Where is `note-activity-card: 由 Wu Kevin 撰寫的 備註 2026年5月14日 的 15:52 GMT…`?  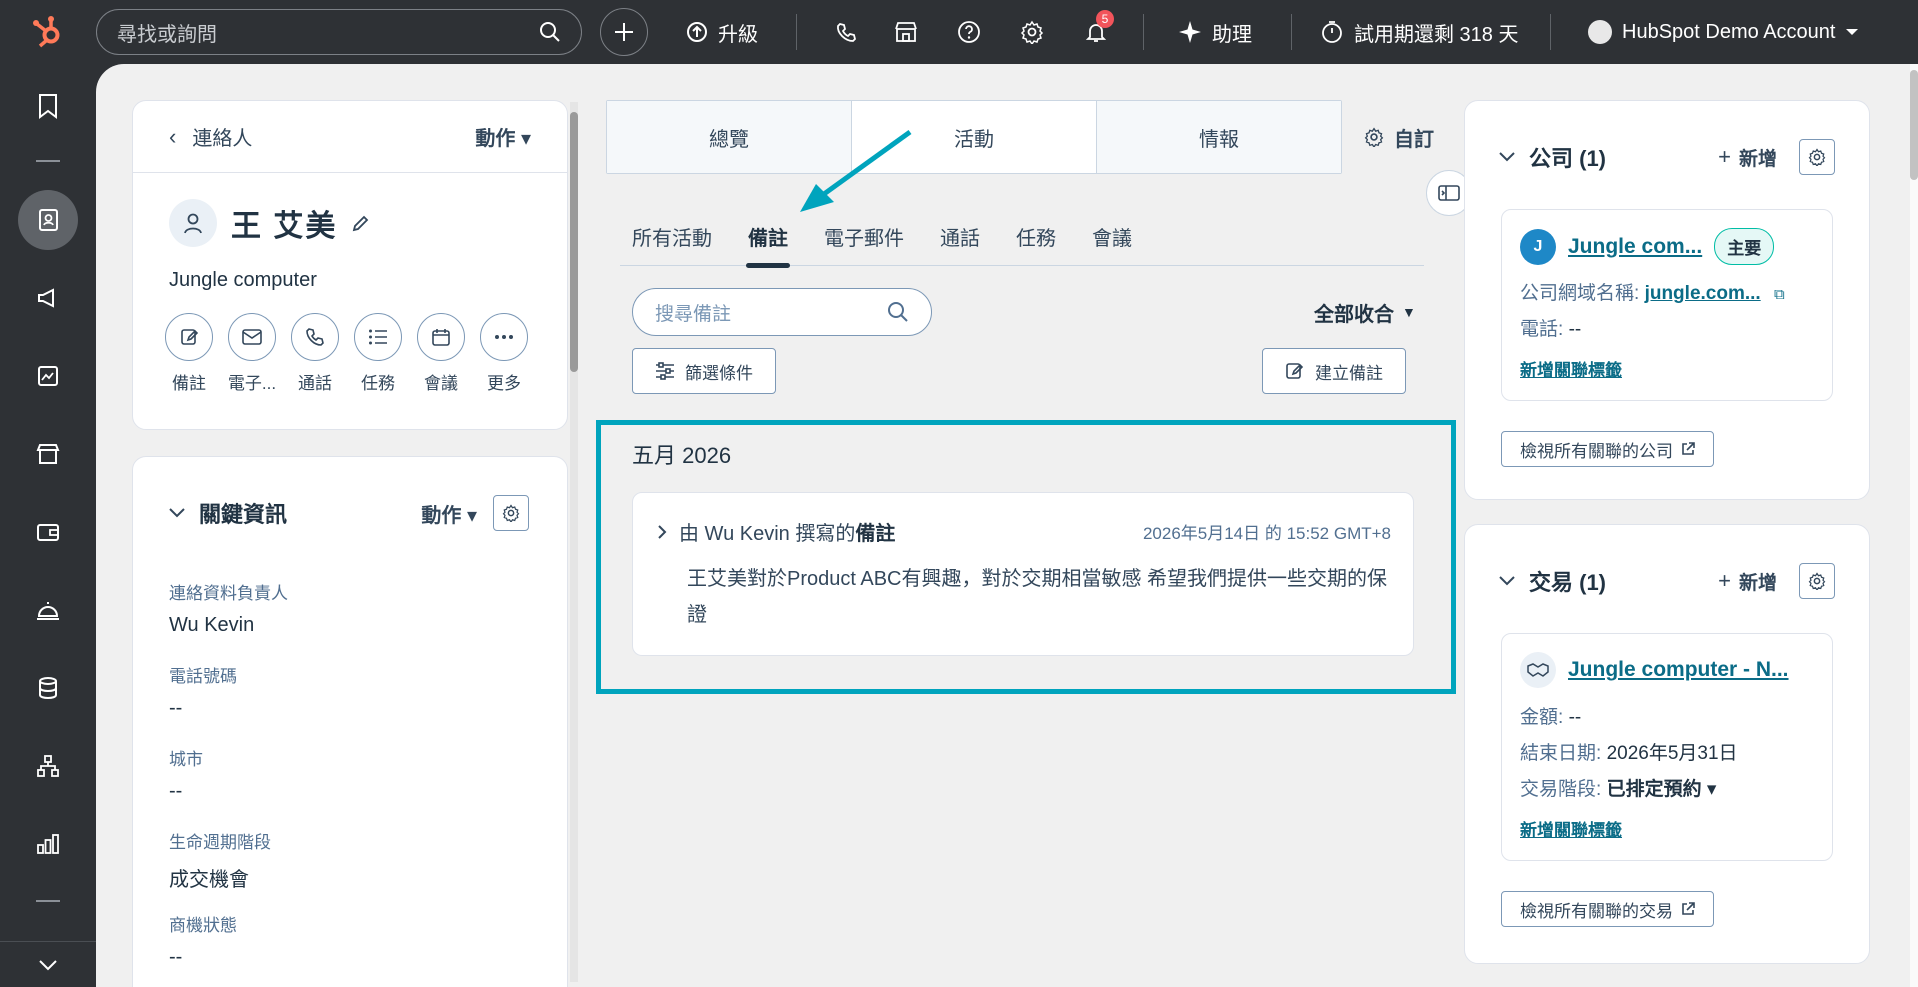
note-activity-card: 由 Wu Kevin 撰寫的 備註 2026年5月14日 的 15:52 GMT… is located at coordinates (1023, 574).